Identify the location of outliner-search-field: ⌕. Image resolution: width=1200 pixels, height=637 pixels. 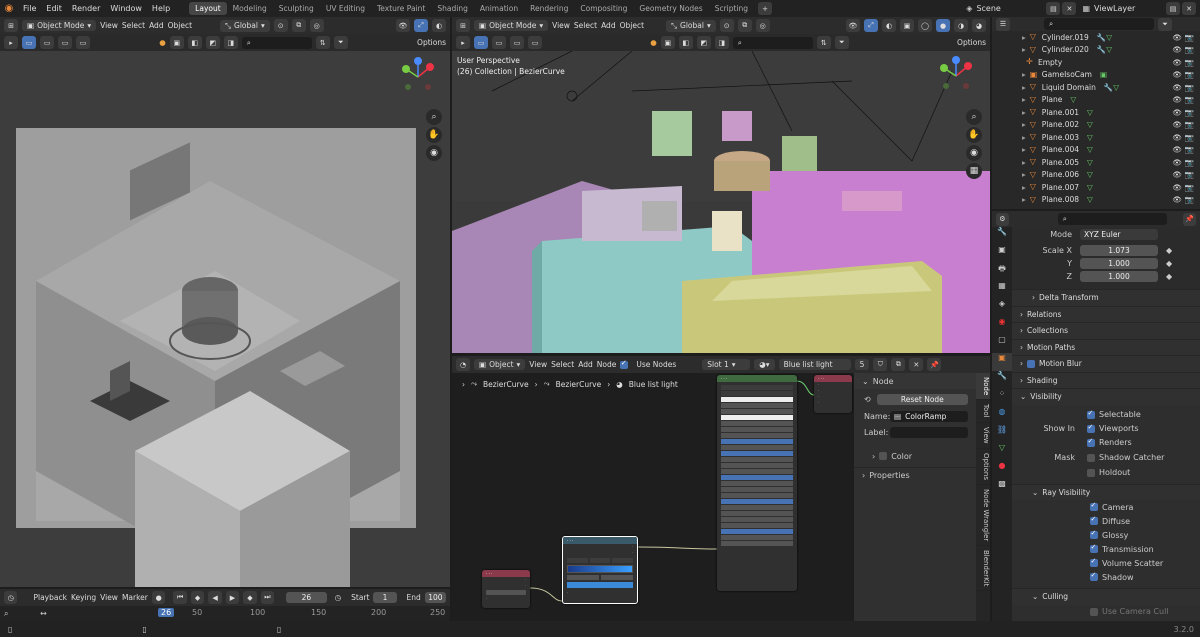
(1099, 24).